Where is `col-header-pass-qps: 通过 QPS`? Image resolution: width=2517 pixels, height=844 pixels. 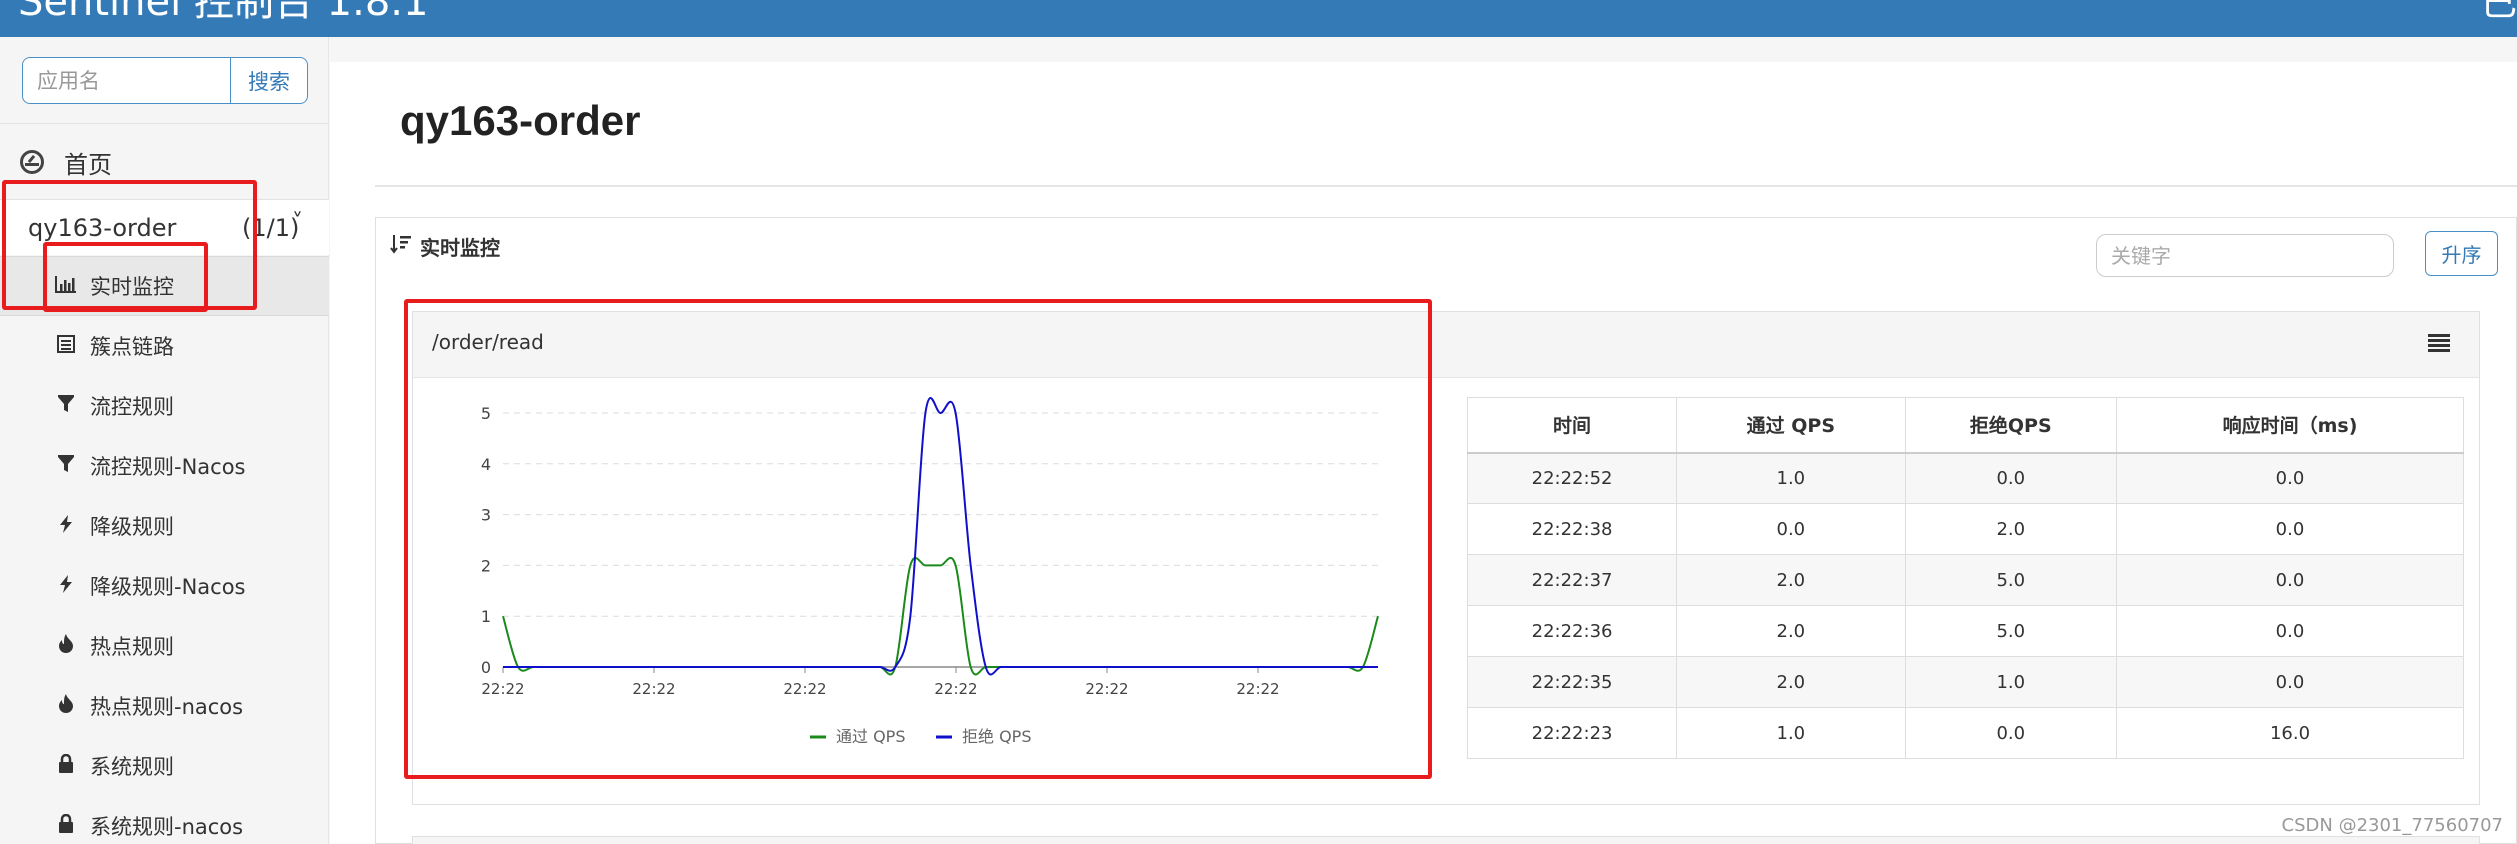
col-header-pass-qps: 通过 QPS is located at coordinates (1791, 425).